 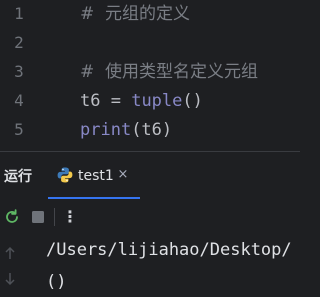 What do you see at coordinates (96, 176) in the screenshot?
I see `run-tab-label: test1` at bounding box center [96, 176].